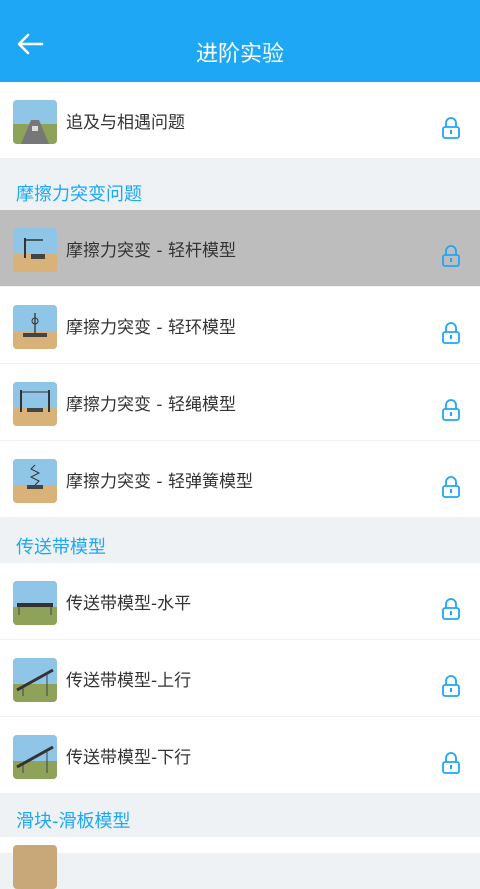 The height and width of the screenshot is (889, 480). Describe the element at coordinates (35, 327) in the screenshot. I see `ring-thumbnail` at that location.